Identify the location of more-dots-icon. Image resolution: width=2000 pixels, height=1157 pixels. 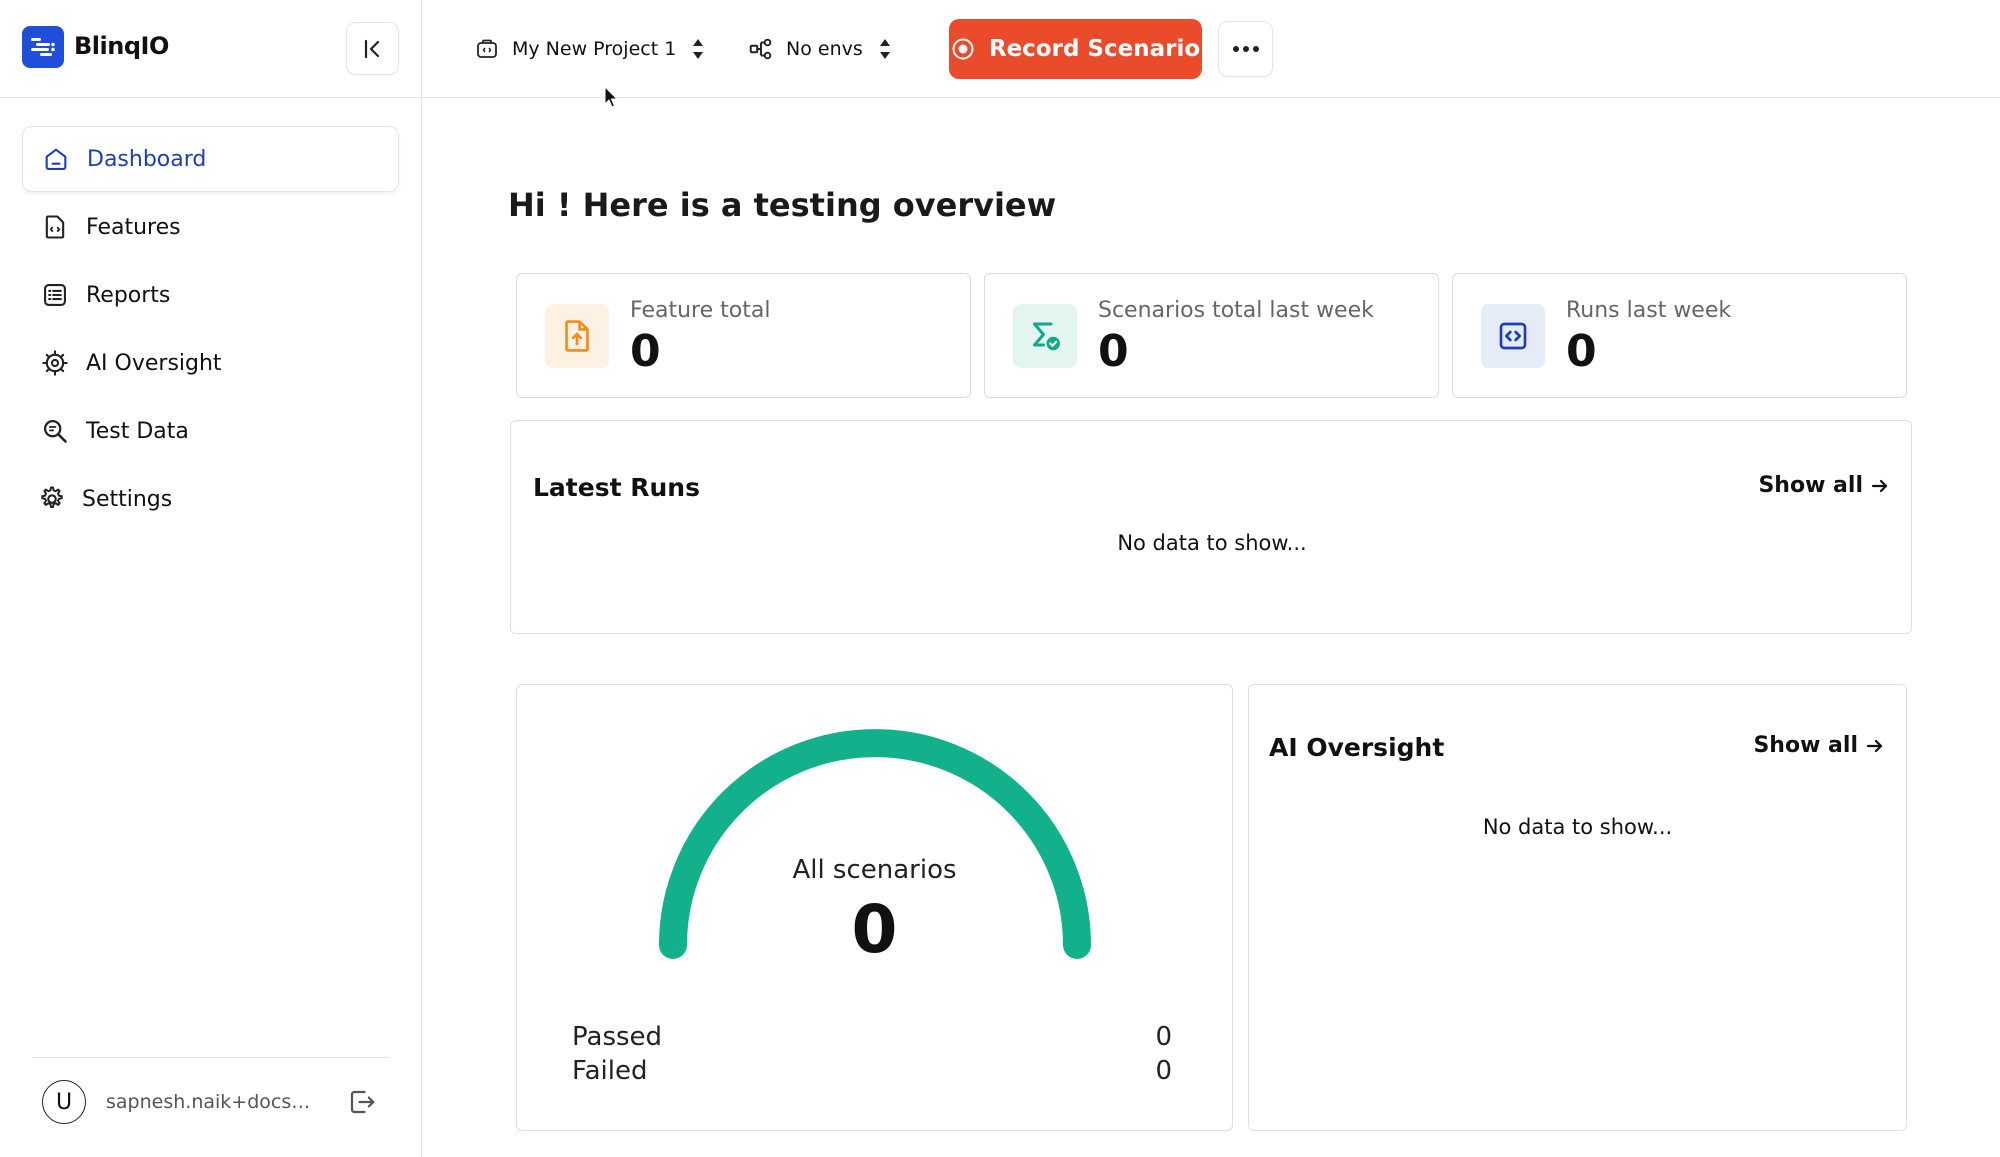
(1245, 49).